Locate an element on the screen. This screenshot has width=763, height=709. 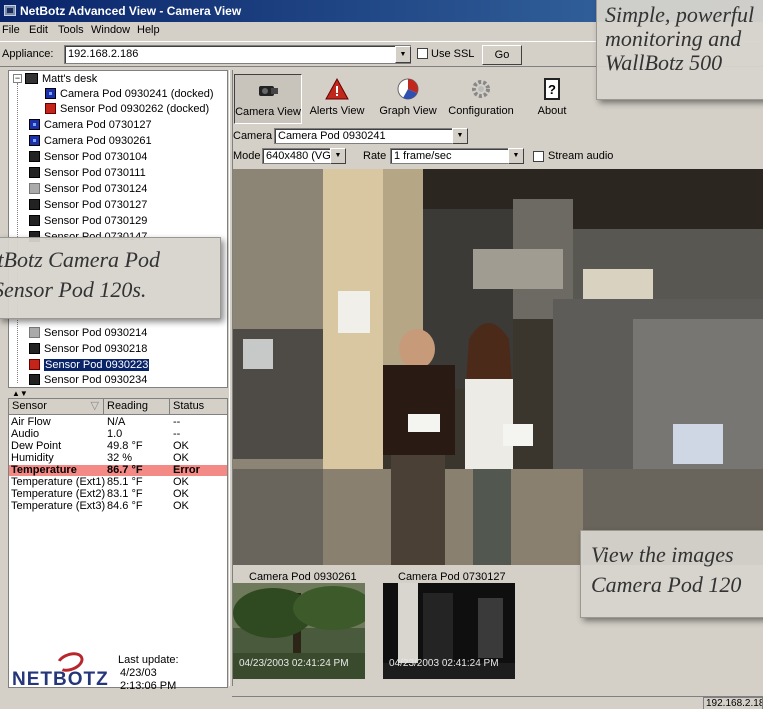
tree-item-label: Sensor Pod 0930234 is located at coordinates (96, 380).